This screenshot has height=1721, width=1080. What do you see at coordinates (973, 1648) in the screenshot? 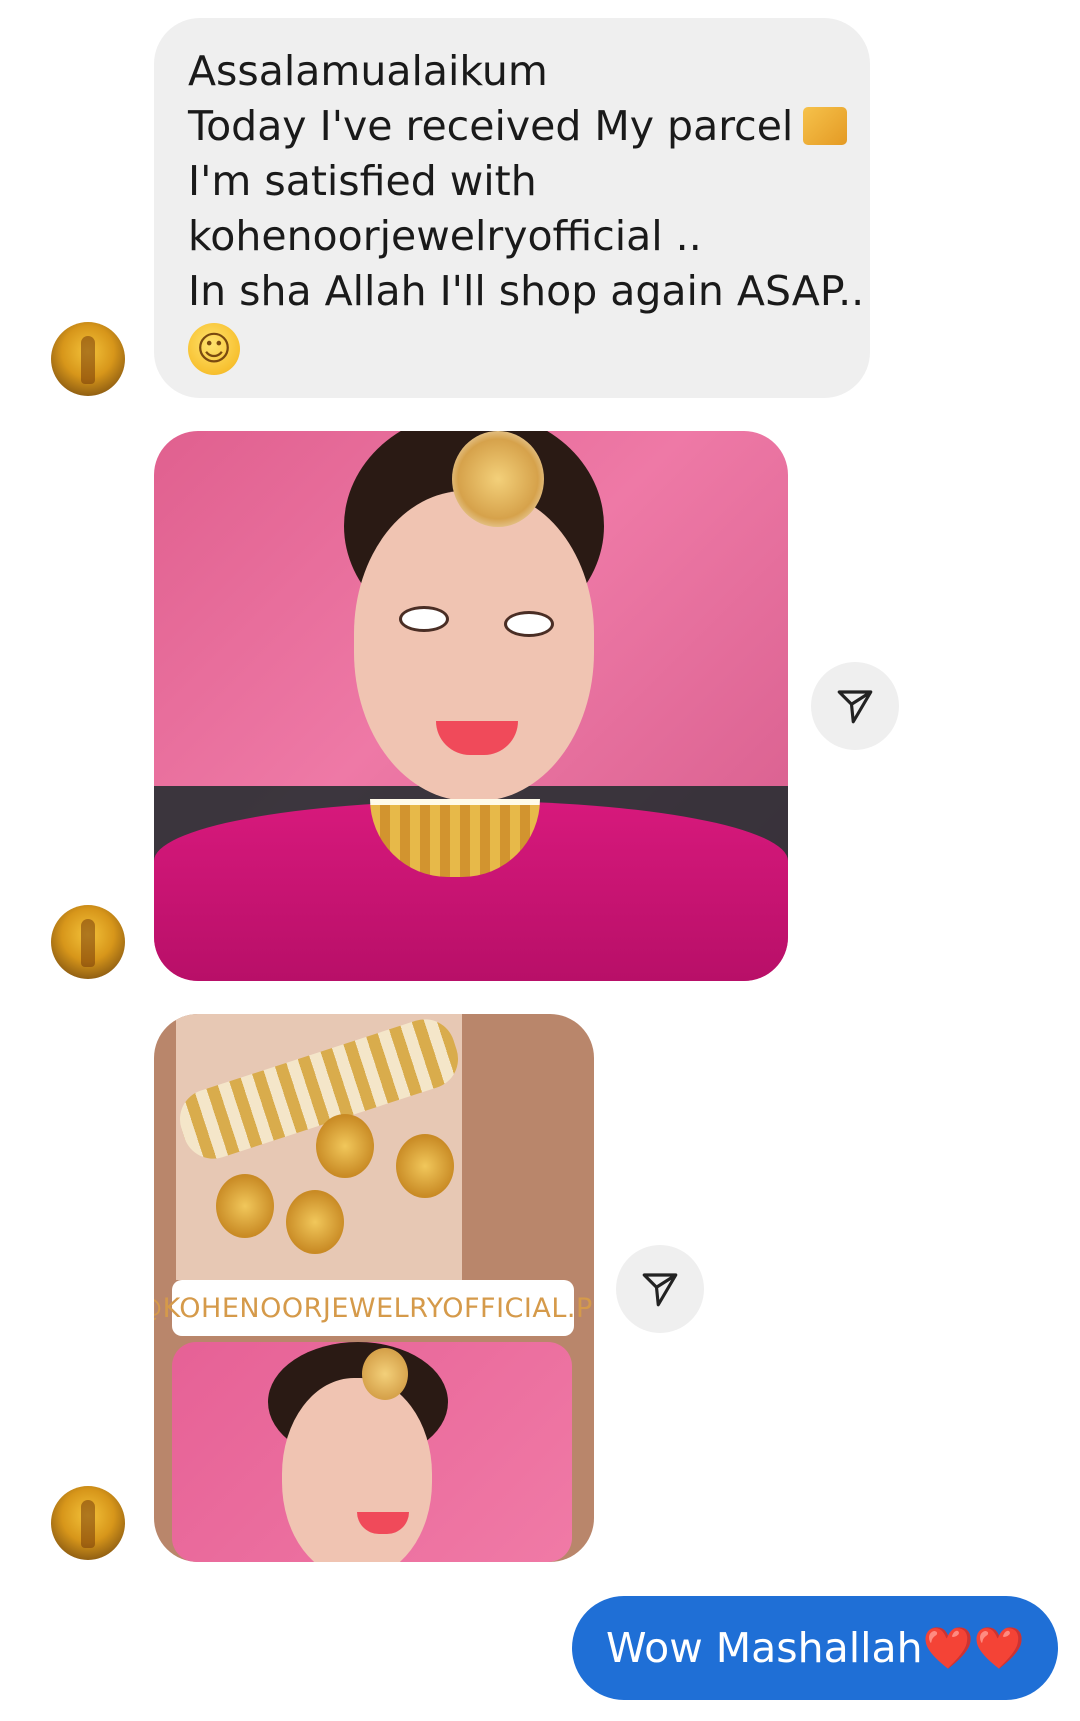
I see `red-heart-emoji-icon: ❤️❤️` at bounding box center [973, 1648].